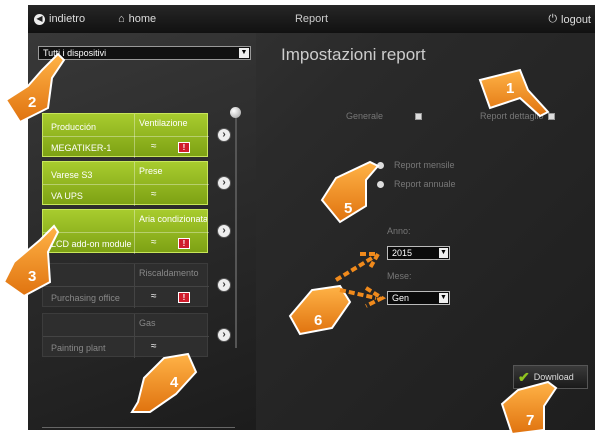 The image size is (595, 440). What do you see at coordinates (530, 420) in the screenshot?
I see `callout-number-7: 7` at bounding box center [530, 420].